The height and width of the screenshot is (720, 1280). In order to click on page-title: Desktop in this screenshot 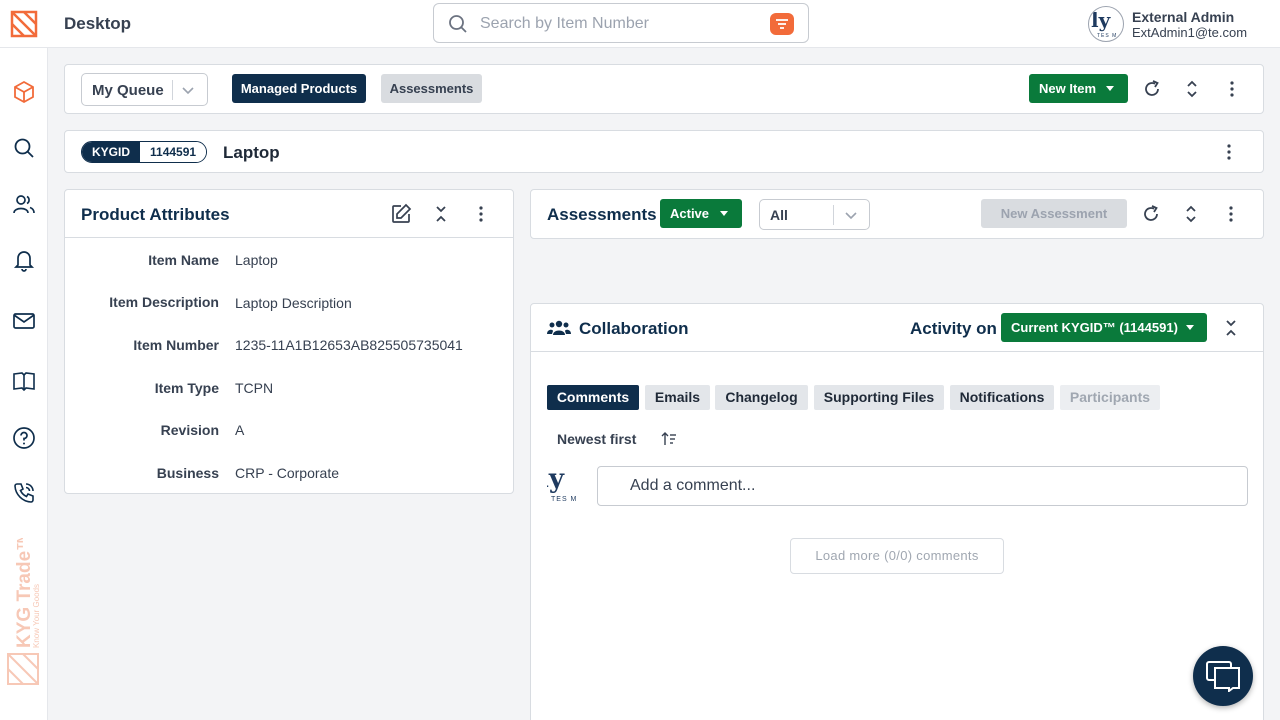, I will do `click(98, 23)`.